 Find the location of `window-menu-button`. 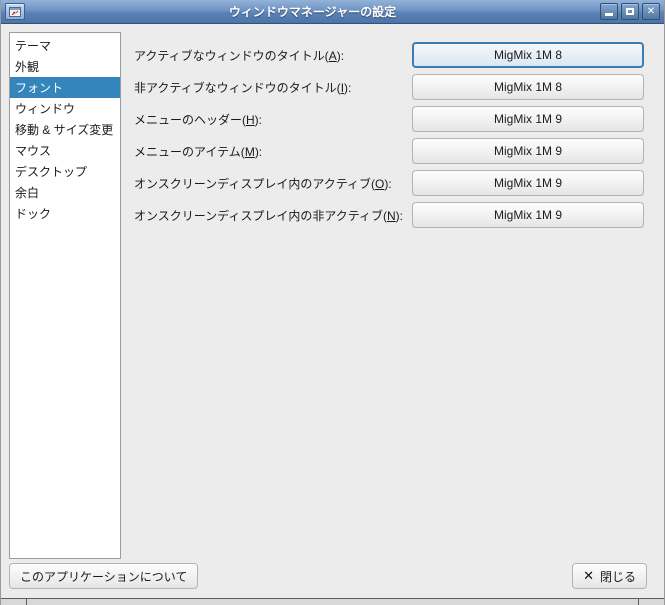

window-menu-button is located at coordinates (15, 11).